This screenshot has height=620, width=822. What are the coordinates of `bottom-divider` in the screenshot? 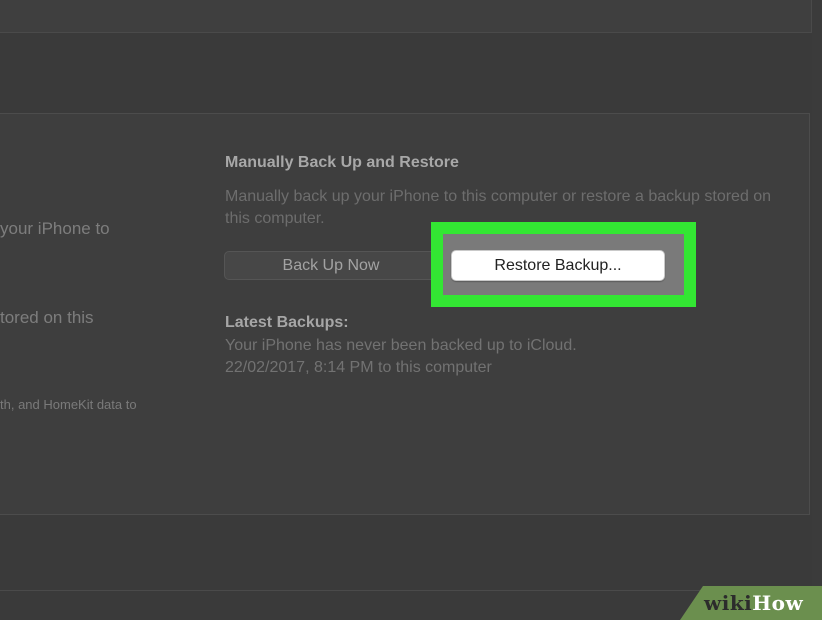 It's located at (411, 590).